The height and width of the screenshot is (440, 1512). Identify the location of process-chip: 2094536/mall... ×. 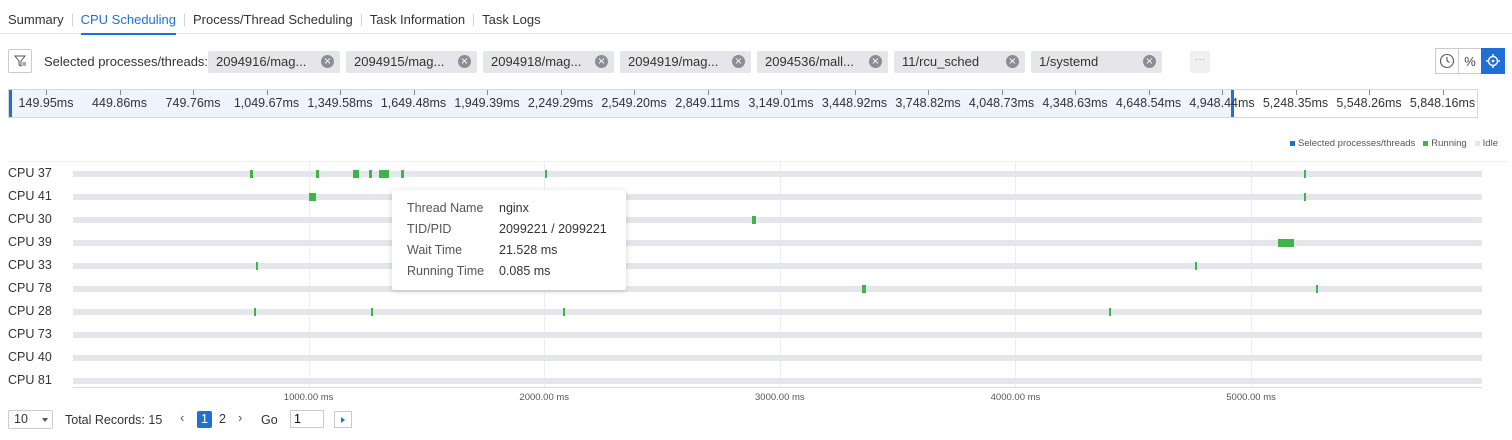
(822, 62).